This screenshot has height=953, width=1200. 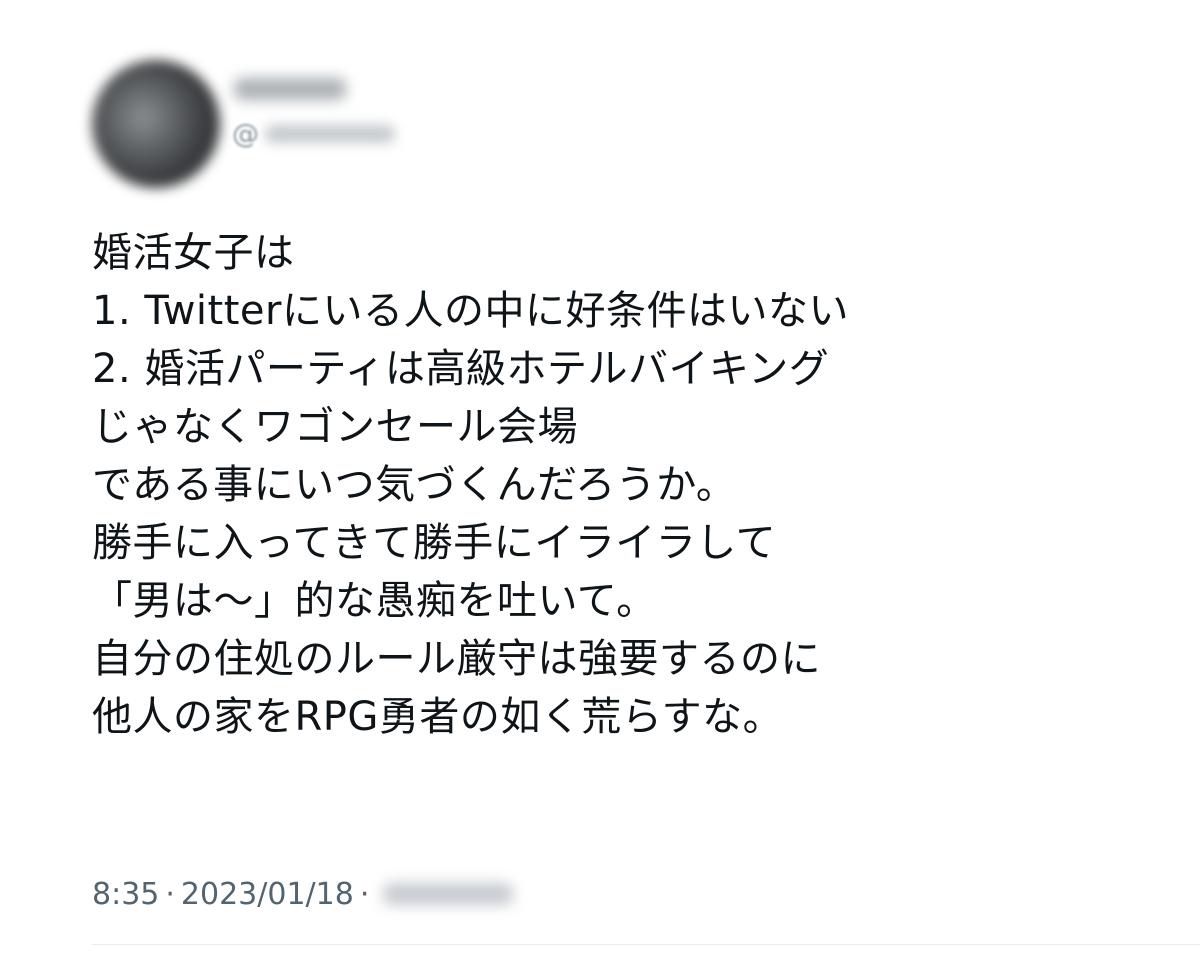 What do you see at coordinates (434, 543) in the screenshot?
I see `tweet-text-line: 勝手に入ってきて勝手にイライラして` at bounding box center [434, 543].